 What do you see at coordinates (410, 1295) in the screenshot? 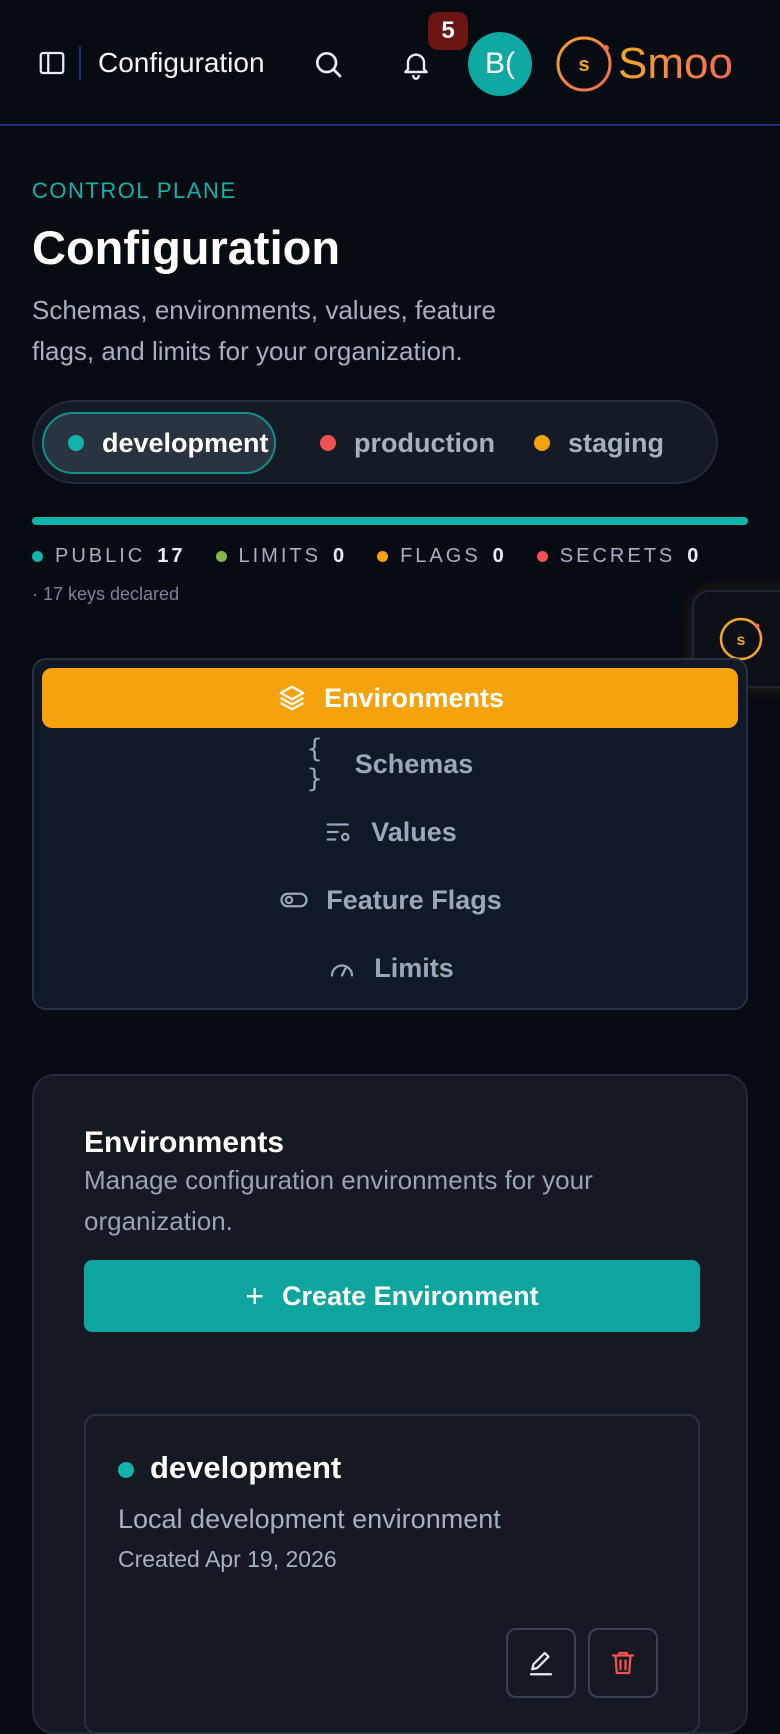
I see `create-button-label: Create Environment` at bounding box center [410, 1295].